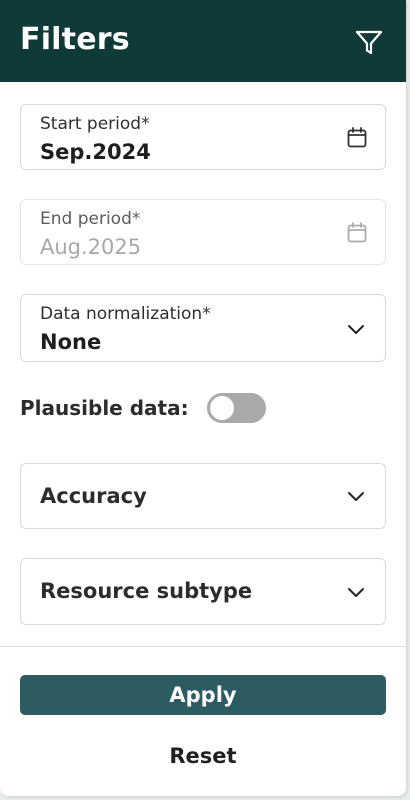 The height and width of the screenshot is (800, 410). I want to click on toggle-knob, so click(222, 408).